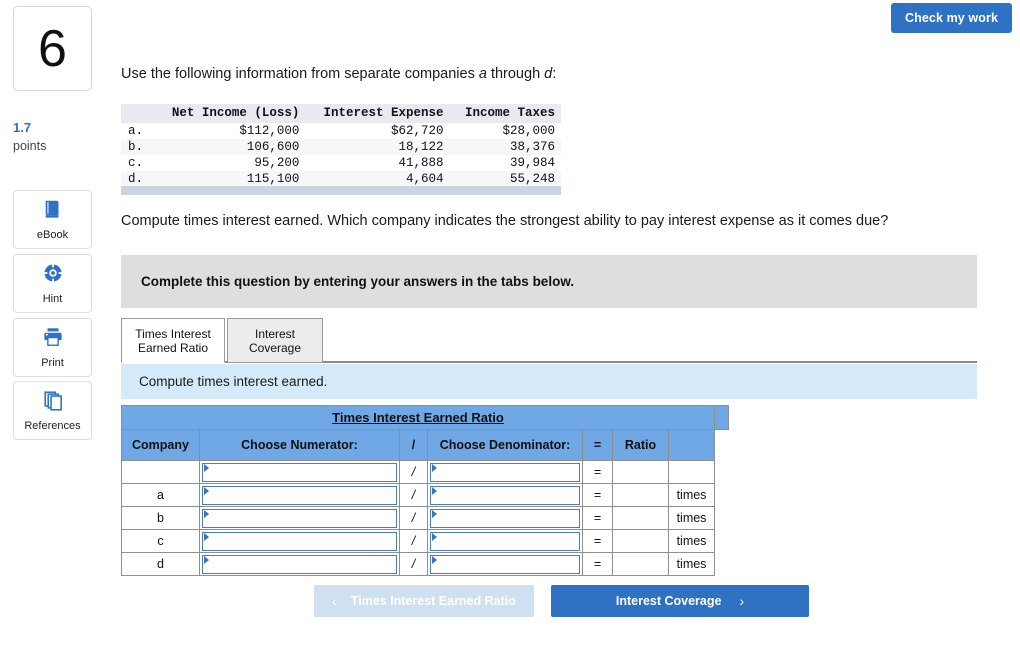 Image resolution: width=1020 pixels, height=652 pixels. I want to click on sidebar-item-label: Print, so click(52, 363).